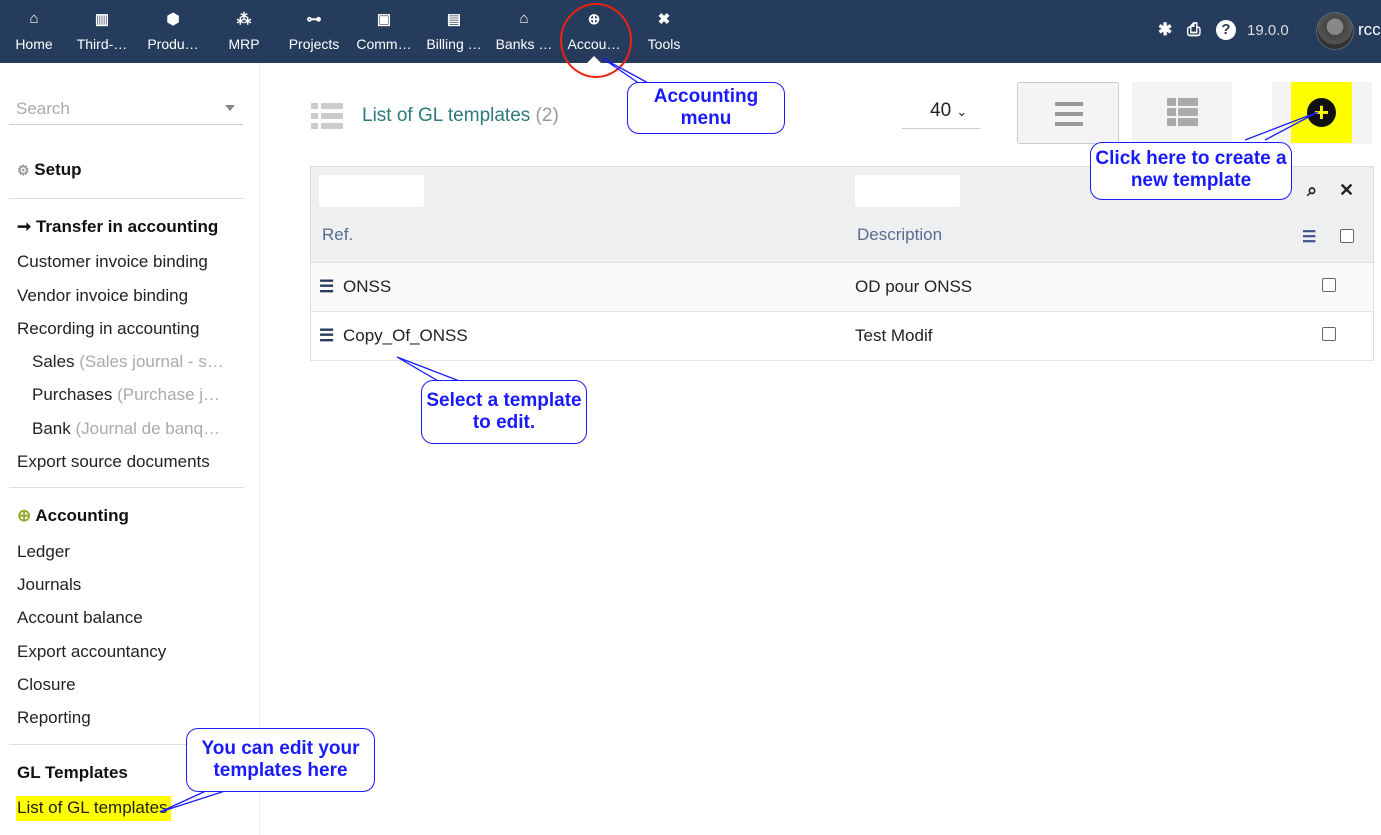  Describe the element at coordinates (23, 170) in the screenshot. I see `gears-icon: ⚙` at that location.